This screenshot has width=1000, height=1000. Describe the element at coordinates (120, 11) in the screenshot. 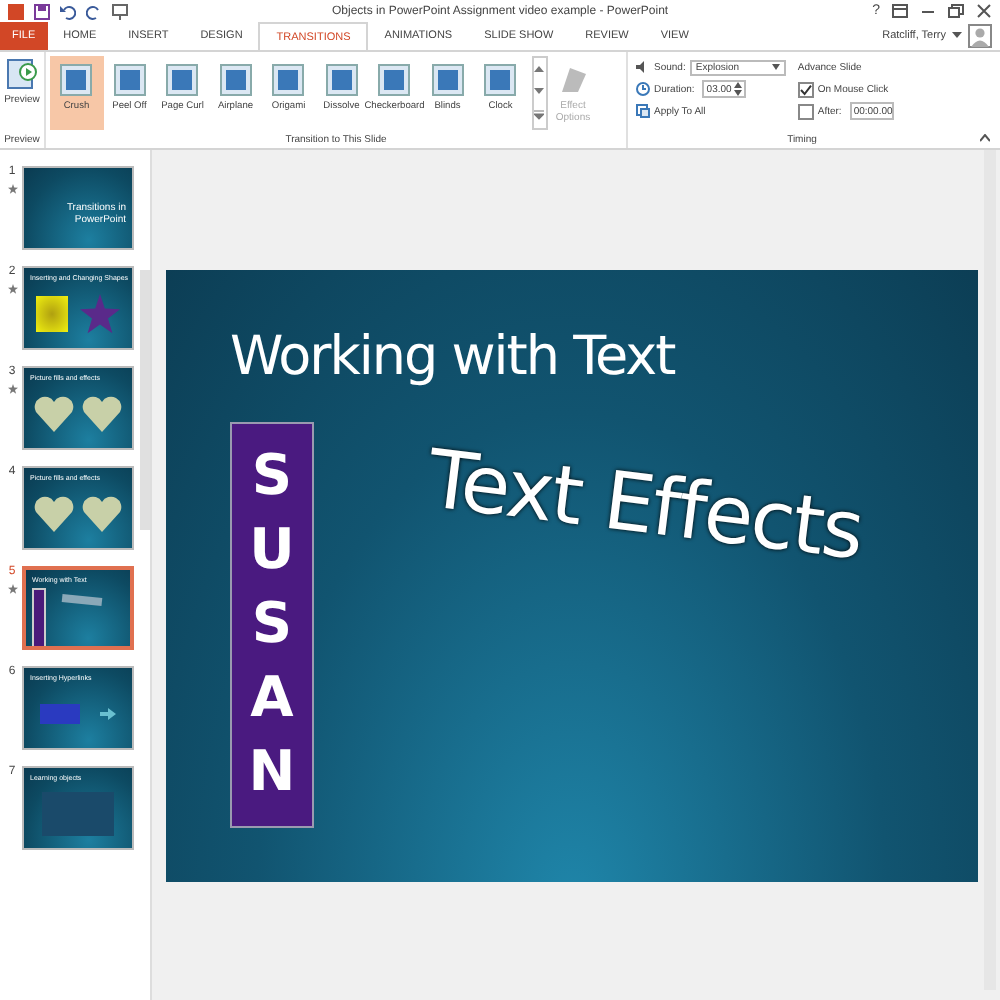

I see `presentation-icon` at that location.